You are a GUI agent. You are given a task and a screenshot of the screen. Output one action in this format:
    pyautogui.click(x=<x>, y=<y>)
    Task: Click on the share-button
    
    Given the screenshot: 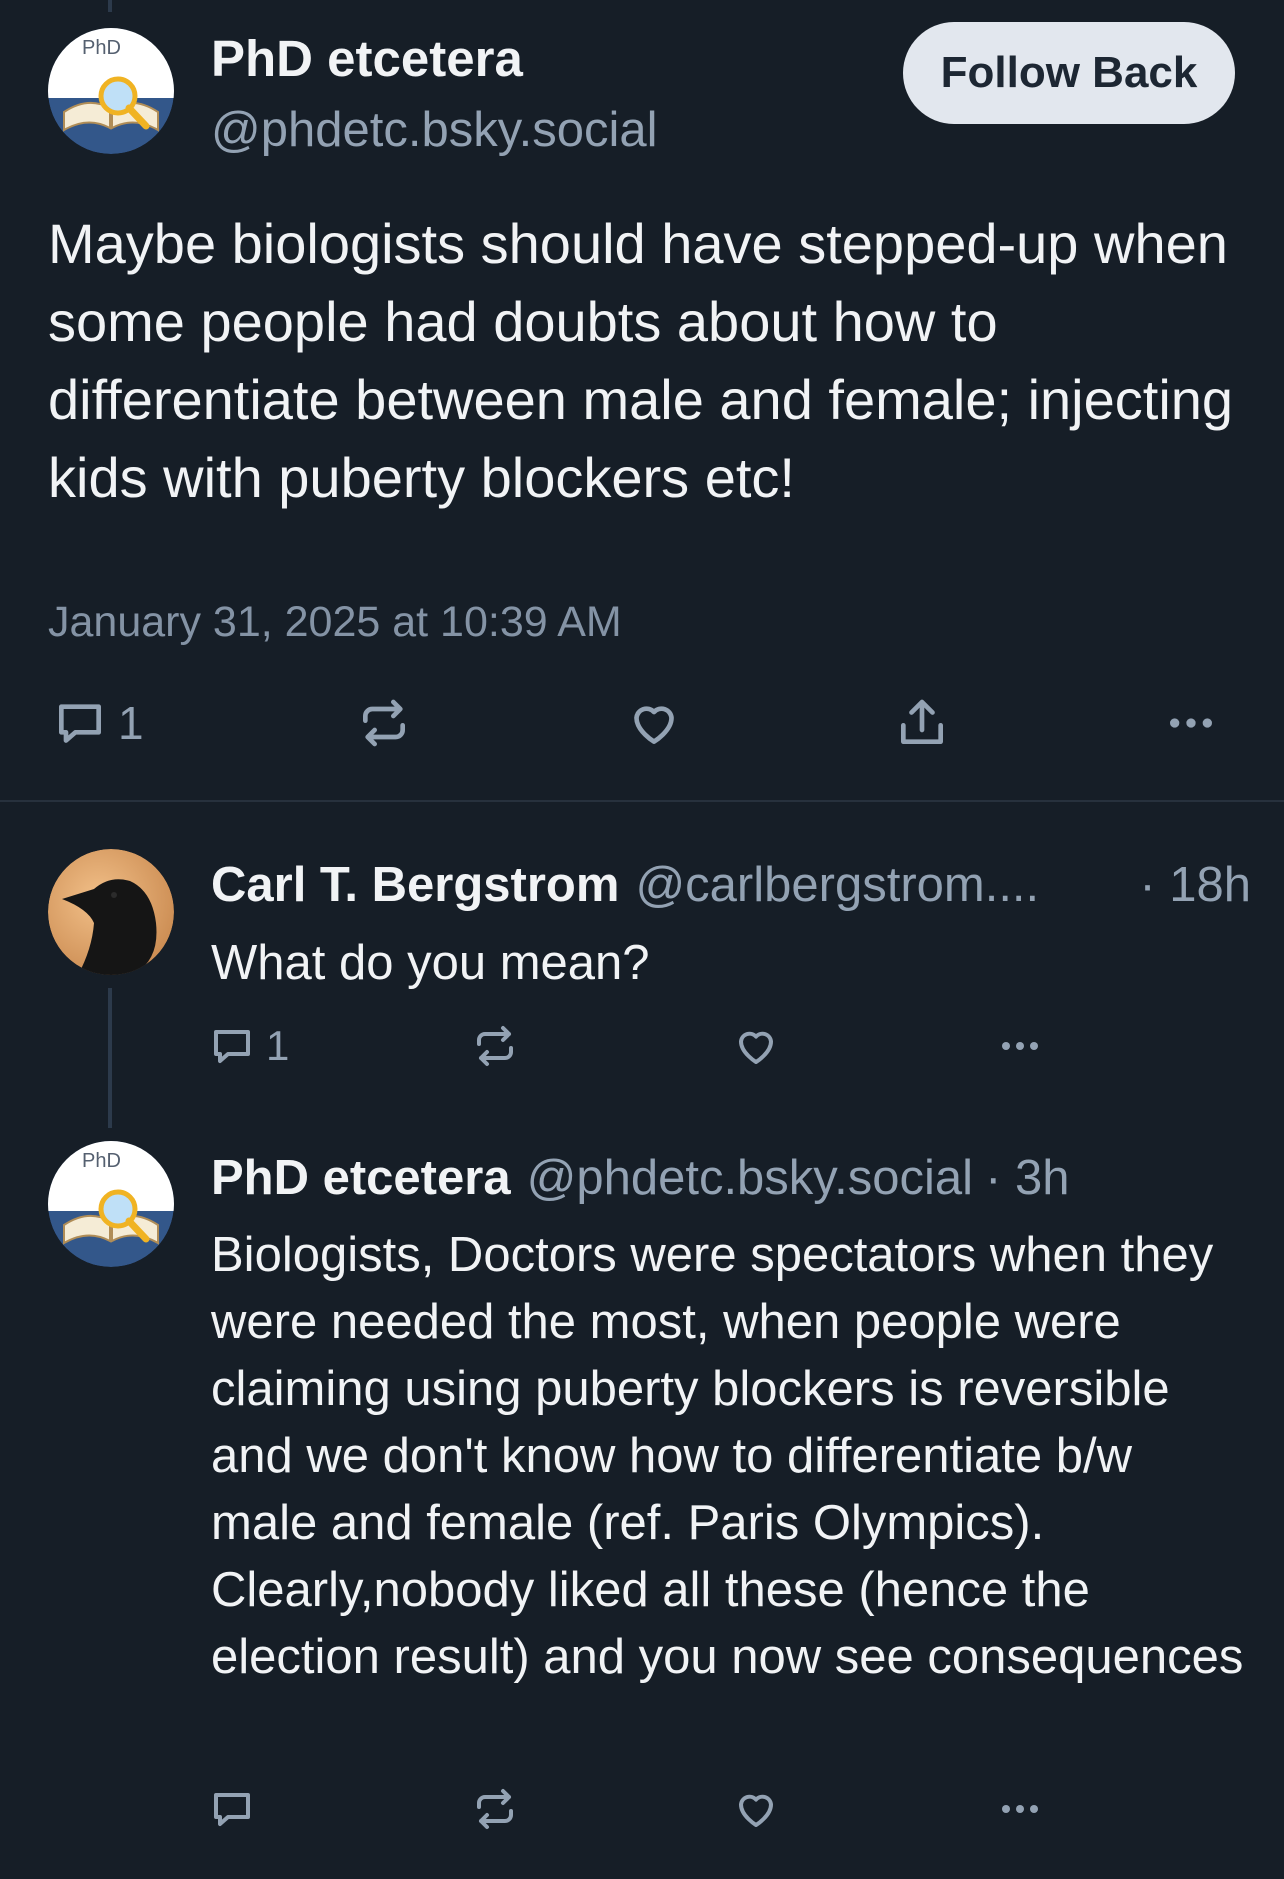 What is the action you would take?
    pyautogui.click(x=922, y=723)
    